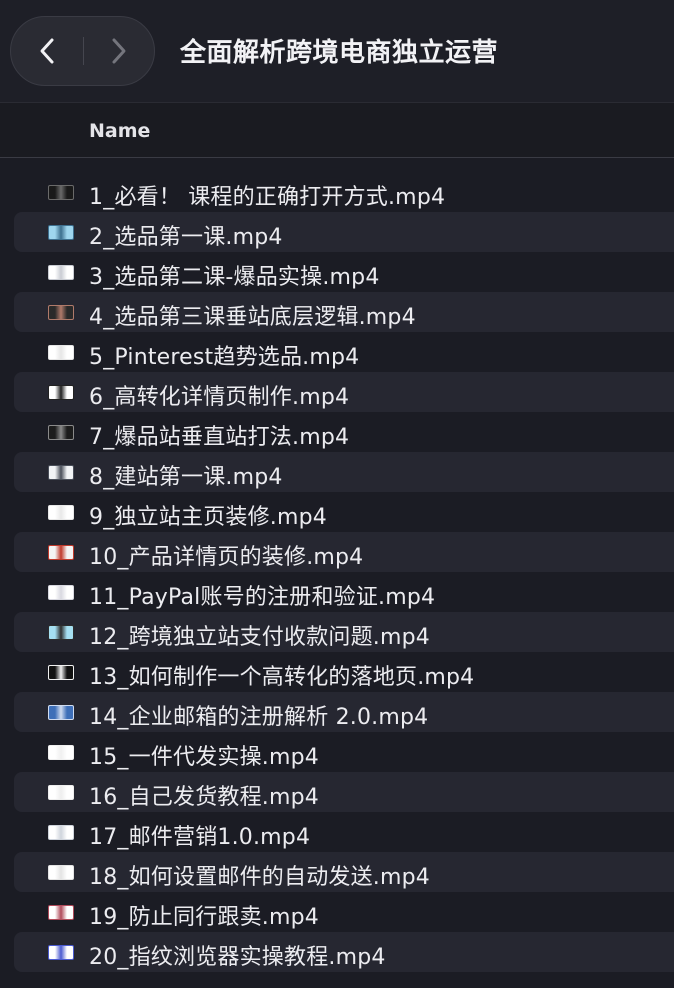  I want to click on file-row: 5_Pinterest趋势选品.mp4, so click(344, 352).